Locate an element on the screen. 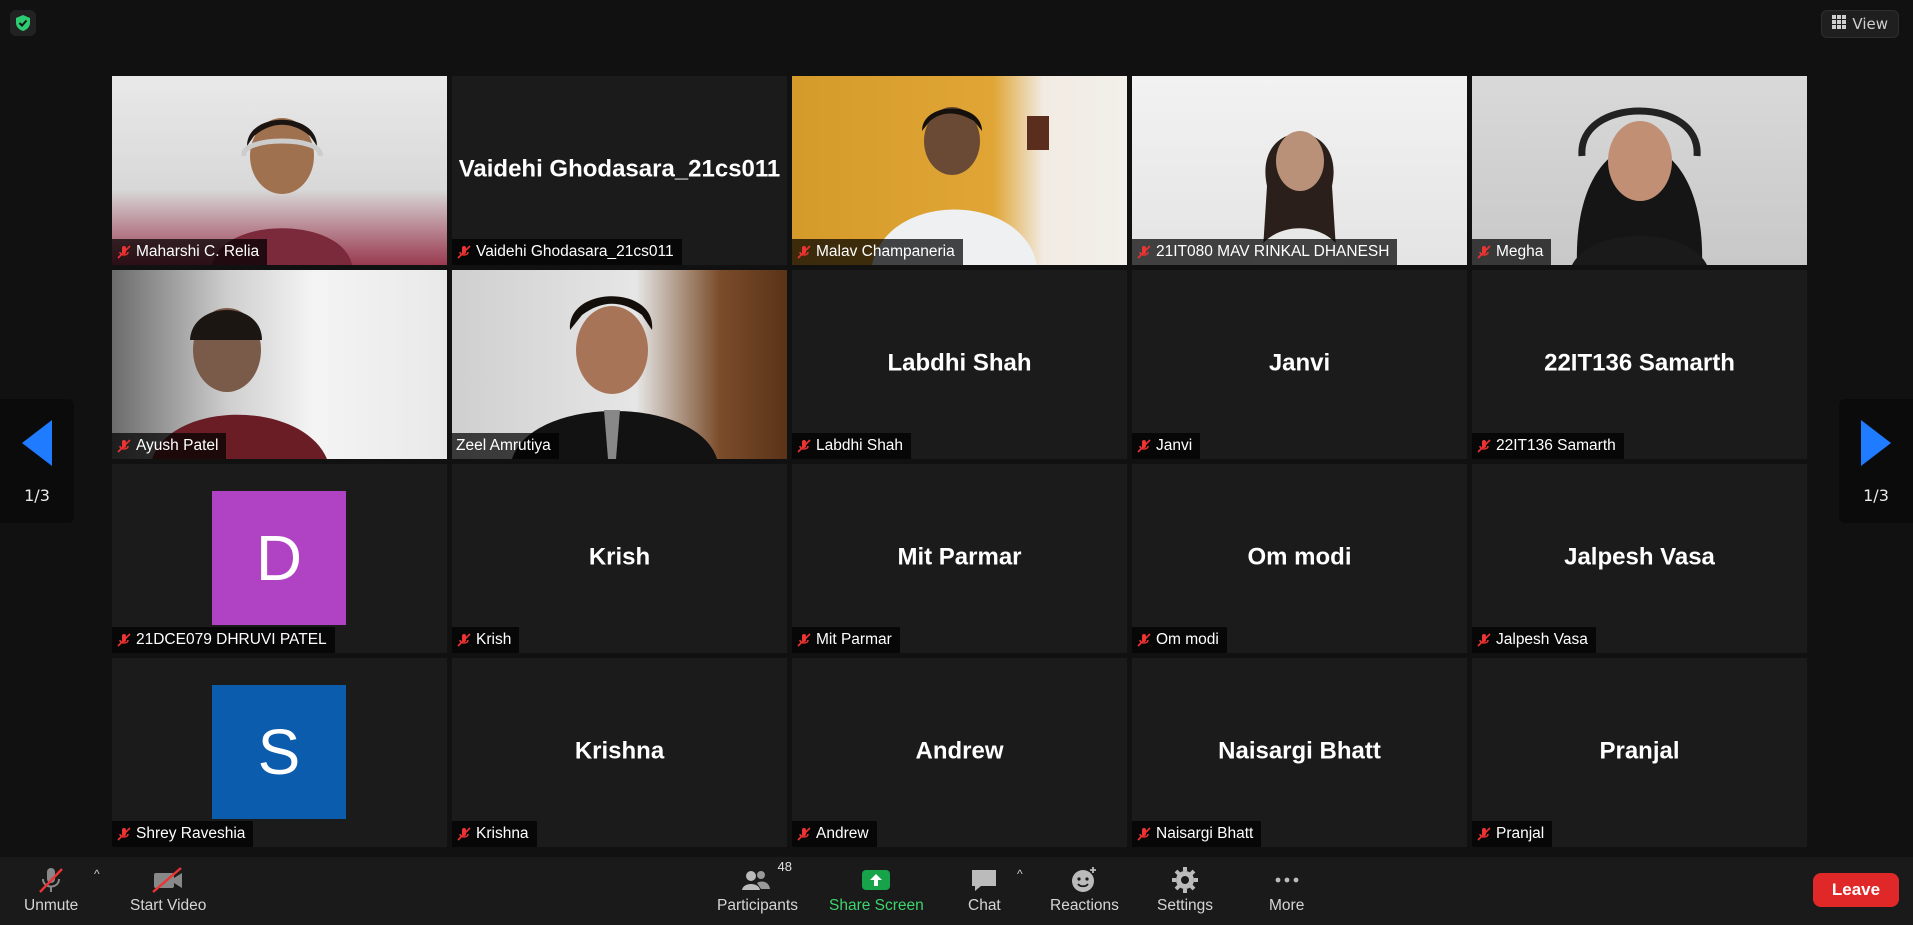  participant-tile: Krish Krish is located at coordinates (619, 558).